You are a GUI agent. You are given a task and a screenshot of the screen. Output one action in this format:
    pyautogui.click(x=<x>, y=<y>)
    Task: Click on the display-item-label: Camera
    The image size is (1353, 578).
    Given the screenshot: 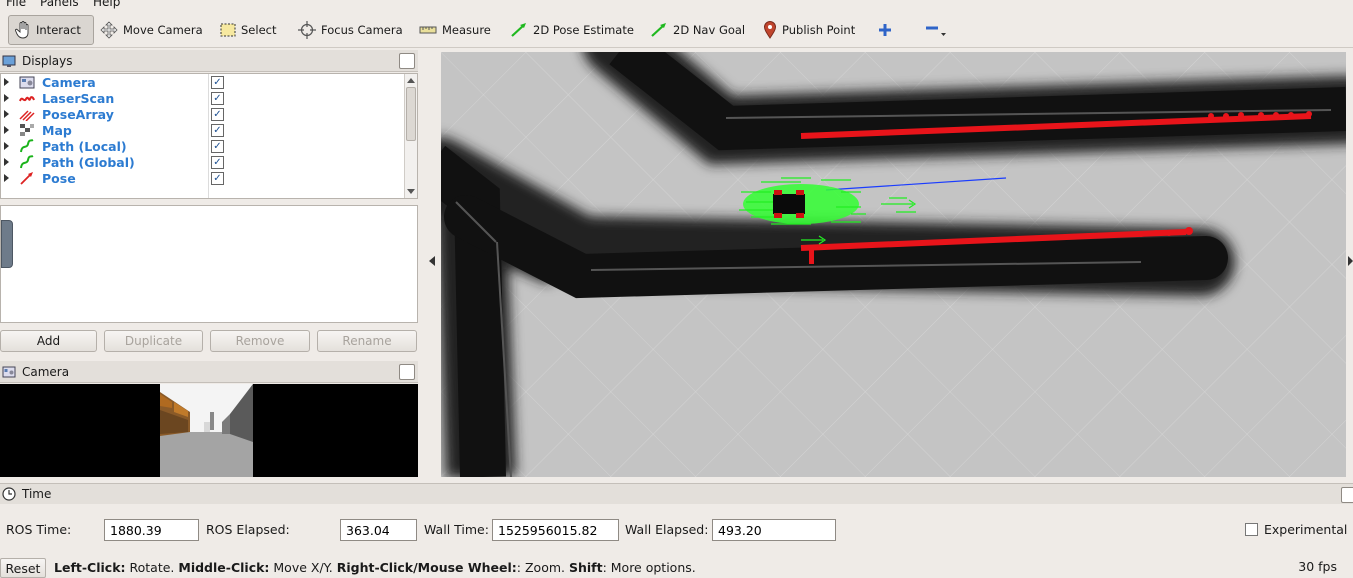 What is the action you would take?
    pyautogui.click(x=69, y=82)
    